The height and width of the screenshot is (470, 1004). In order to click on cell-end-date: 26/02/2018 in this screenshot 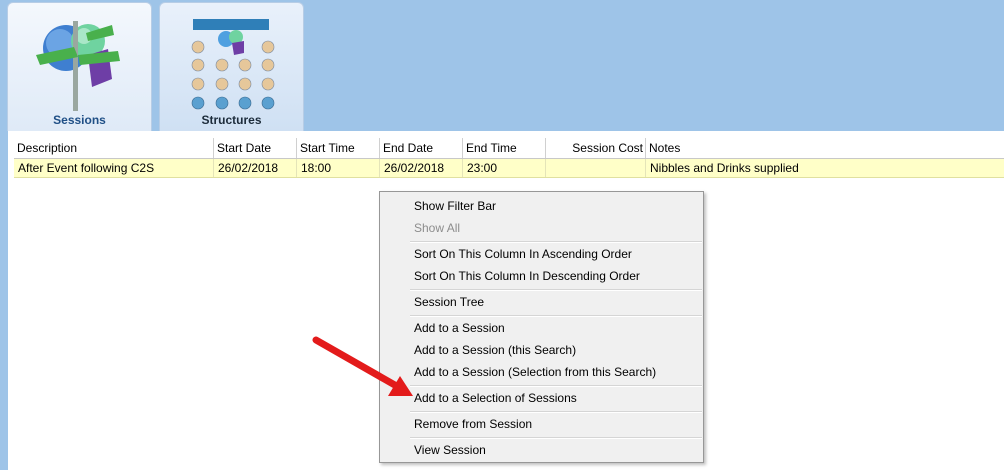, I will do `click(421, 168)`.